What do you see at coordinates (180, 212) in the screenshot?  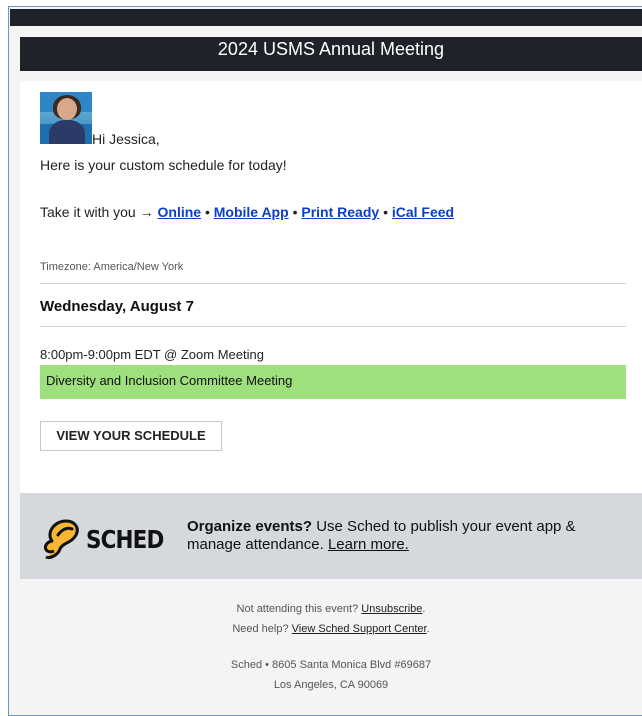 I see `online-link: Online` at bounding box center [180, 212].